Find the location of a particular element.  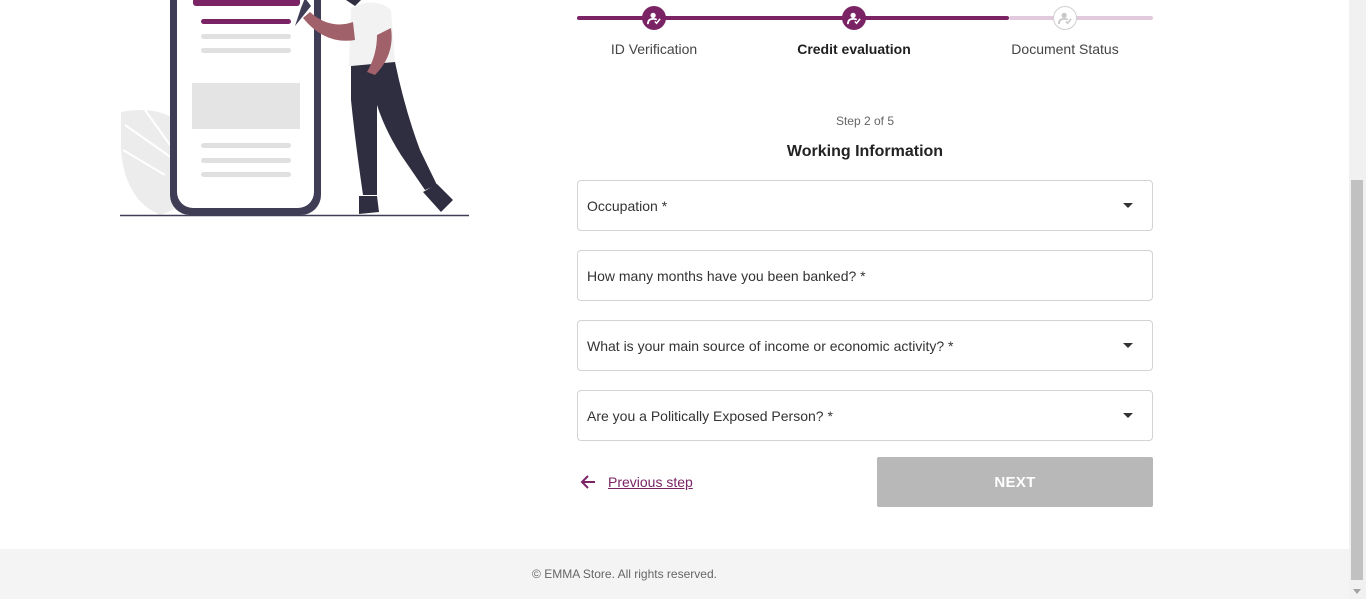

step-credit-evaluation-node is located at coordinates (854, 18).